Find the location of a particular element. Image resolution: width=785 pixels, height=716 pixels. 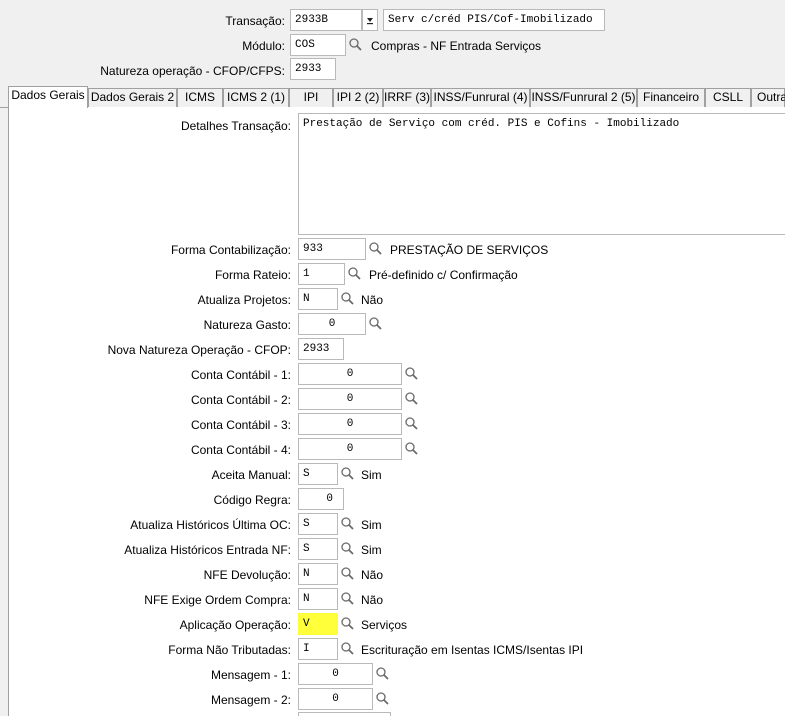

tab-dados-gerais-2: Dados Gerais 2 is located at coordinates (132, 97).